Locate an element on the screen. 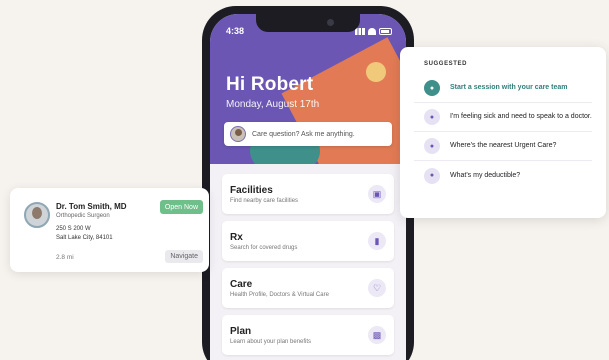 This screenshot has height=360, width=609. decorative-circle is located at coordinates (376, 72).